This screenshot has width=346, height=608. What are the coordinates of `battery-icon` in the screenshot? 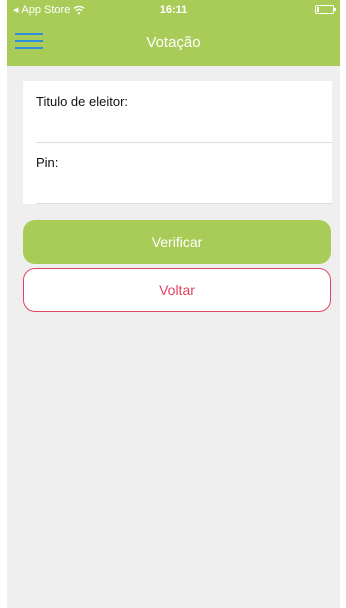 It's located at (325, 9).